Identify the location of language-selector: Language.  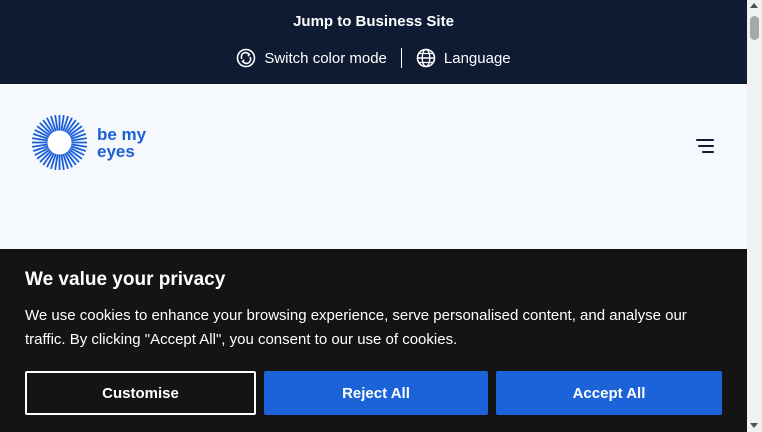
(463, 58).